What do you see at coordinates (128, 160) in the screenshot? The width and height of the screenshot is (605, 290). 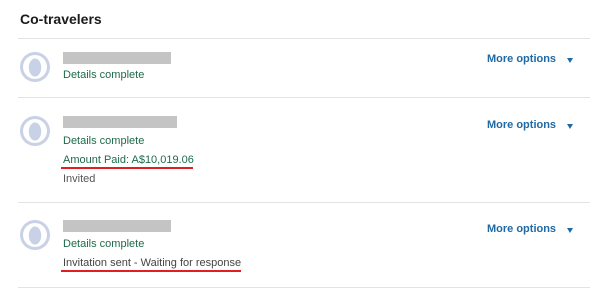 I see `amount-paid: Amount Paid: A$10,019.06` at bounding box center [128, 160].